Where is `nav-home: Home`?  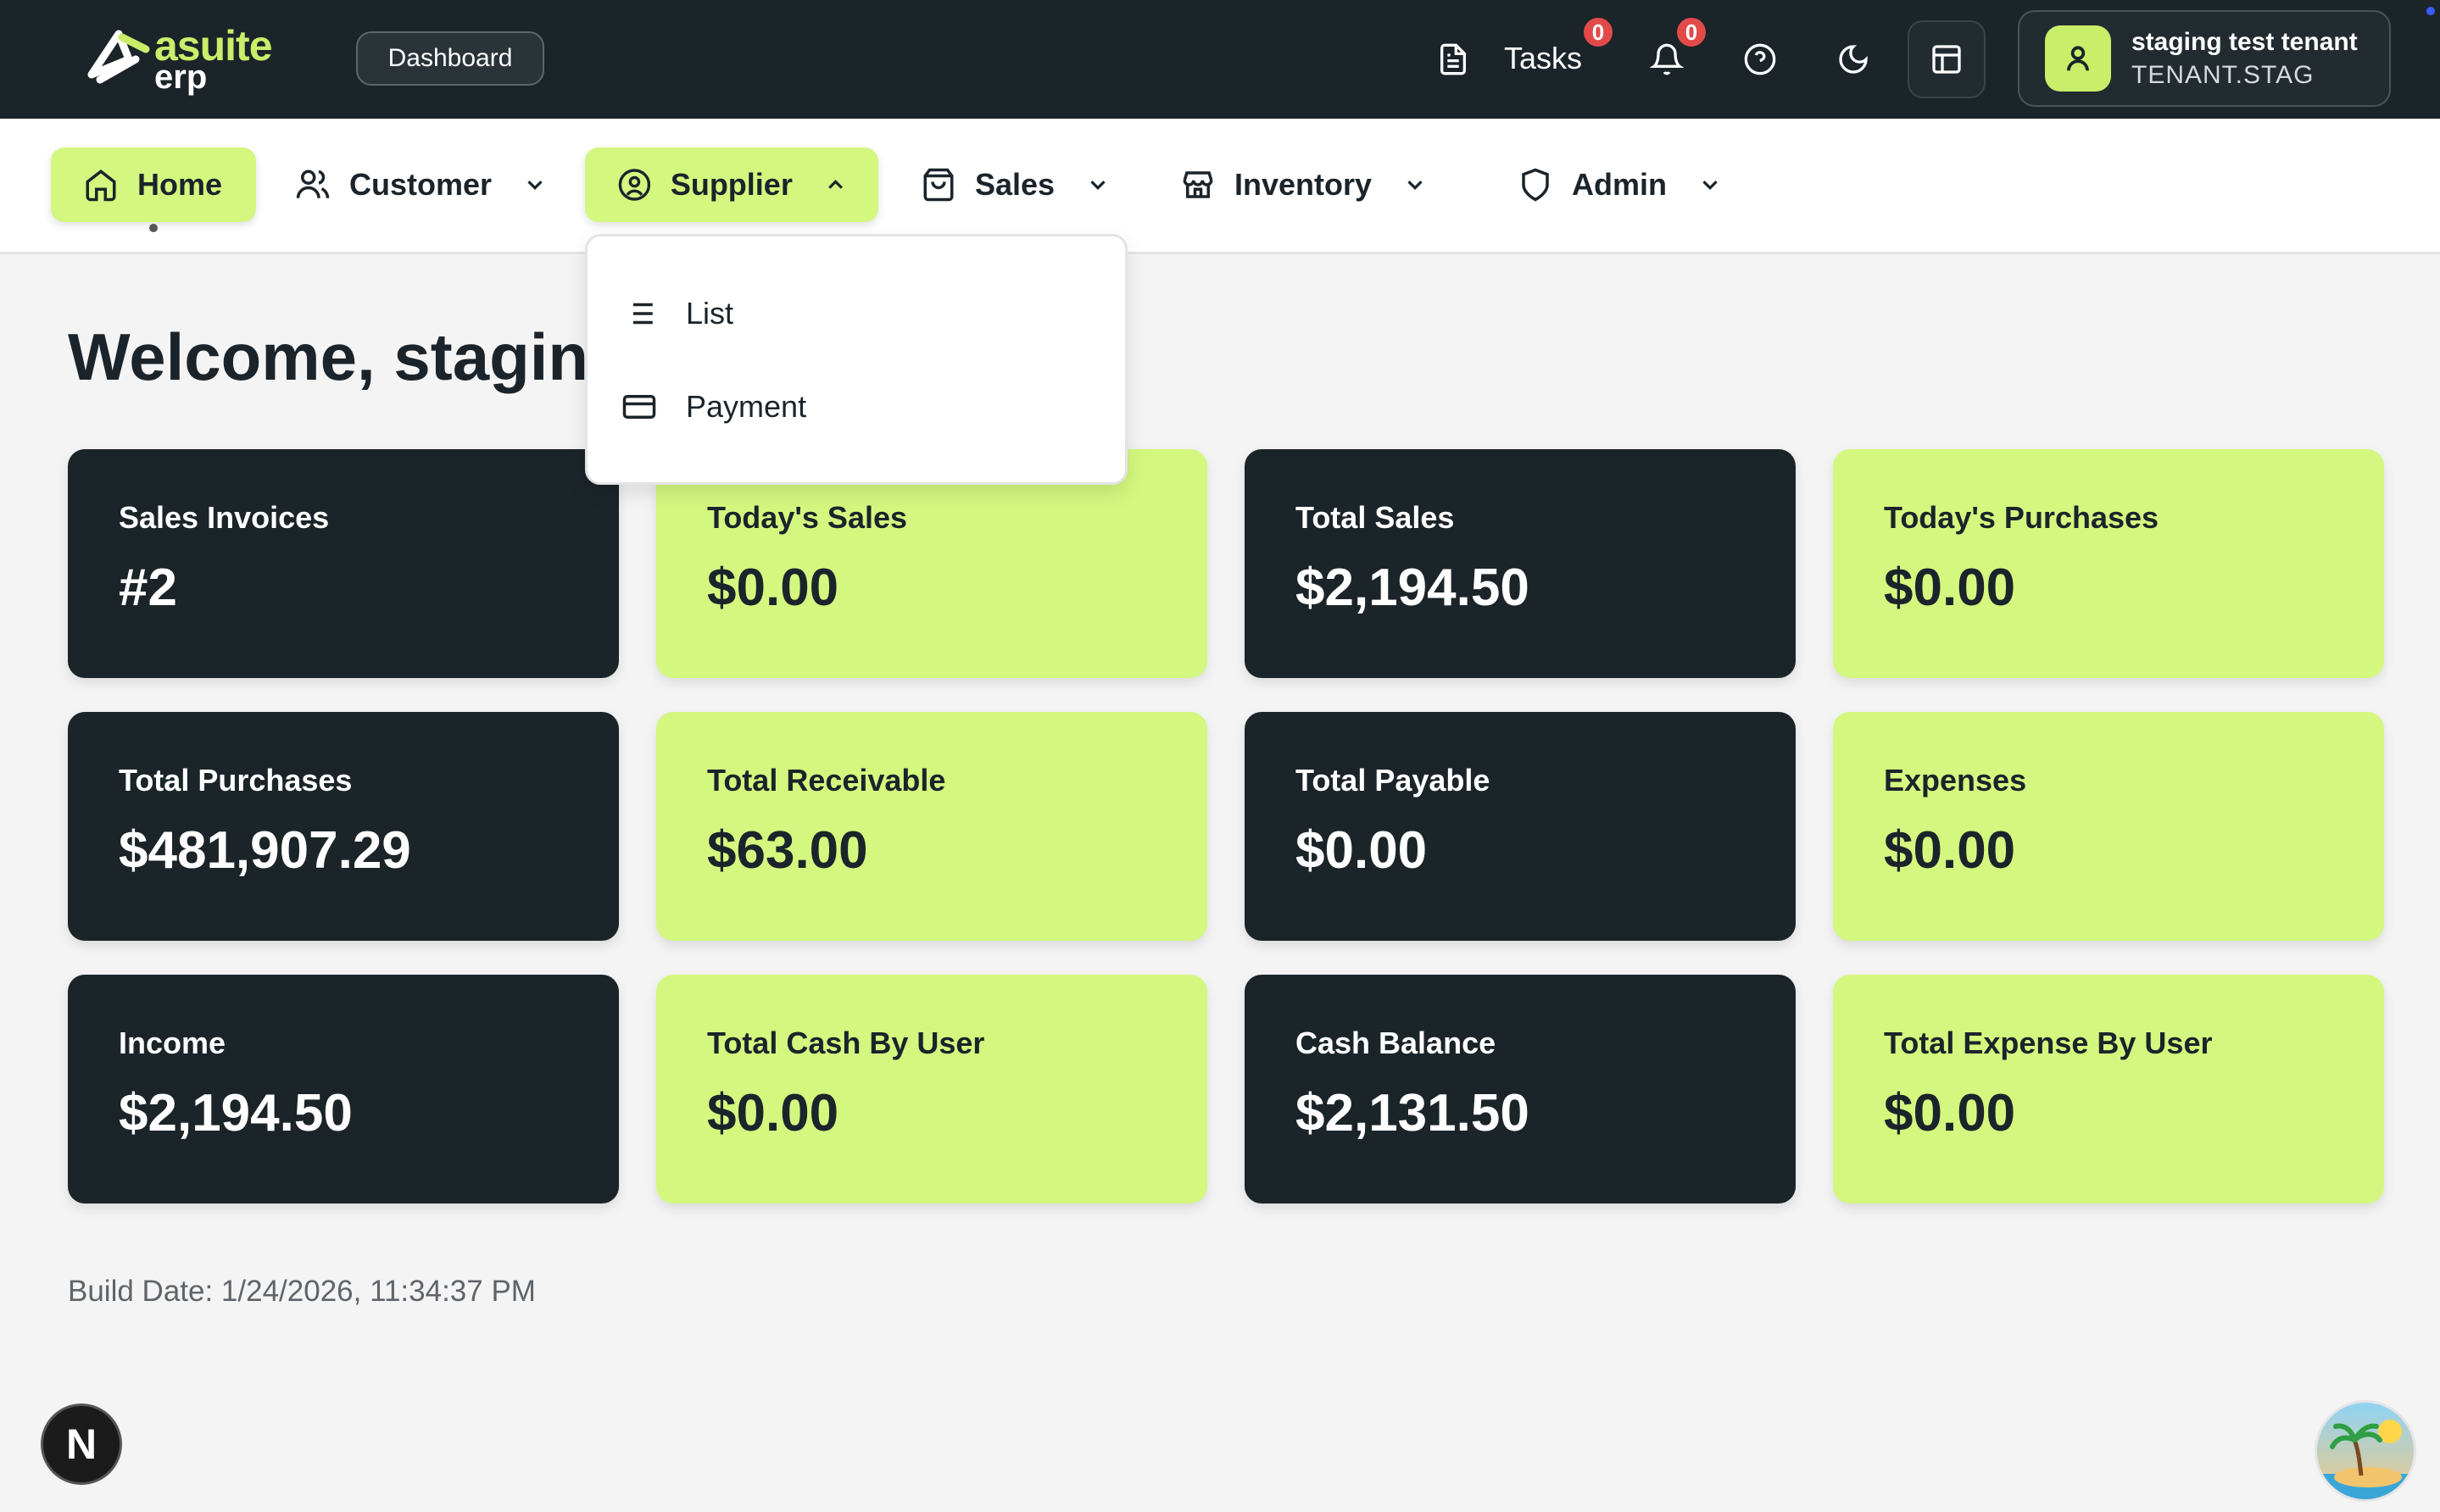 nav-home: Home is located at coordinates (154, 184).